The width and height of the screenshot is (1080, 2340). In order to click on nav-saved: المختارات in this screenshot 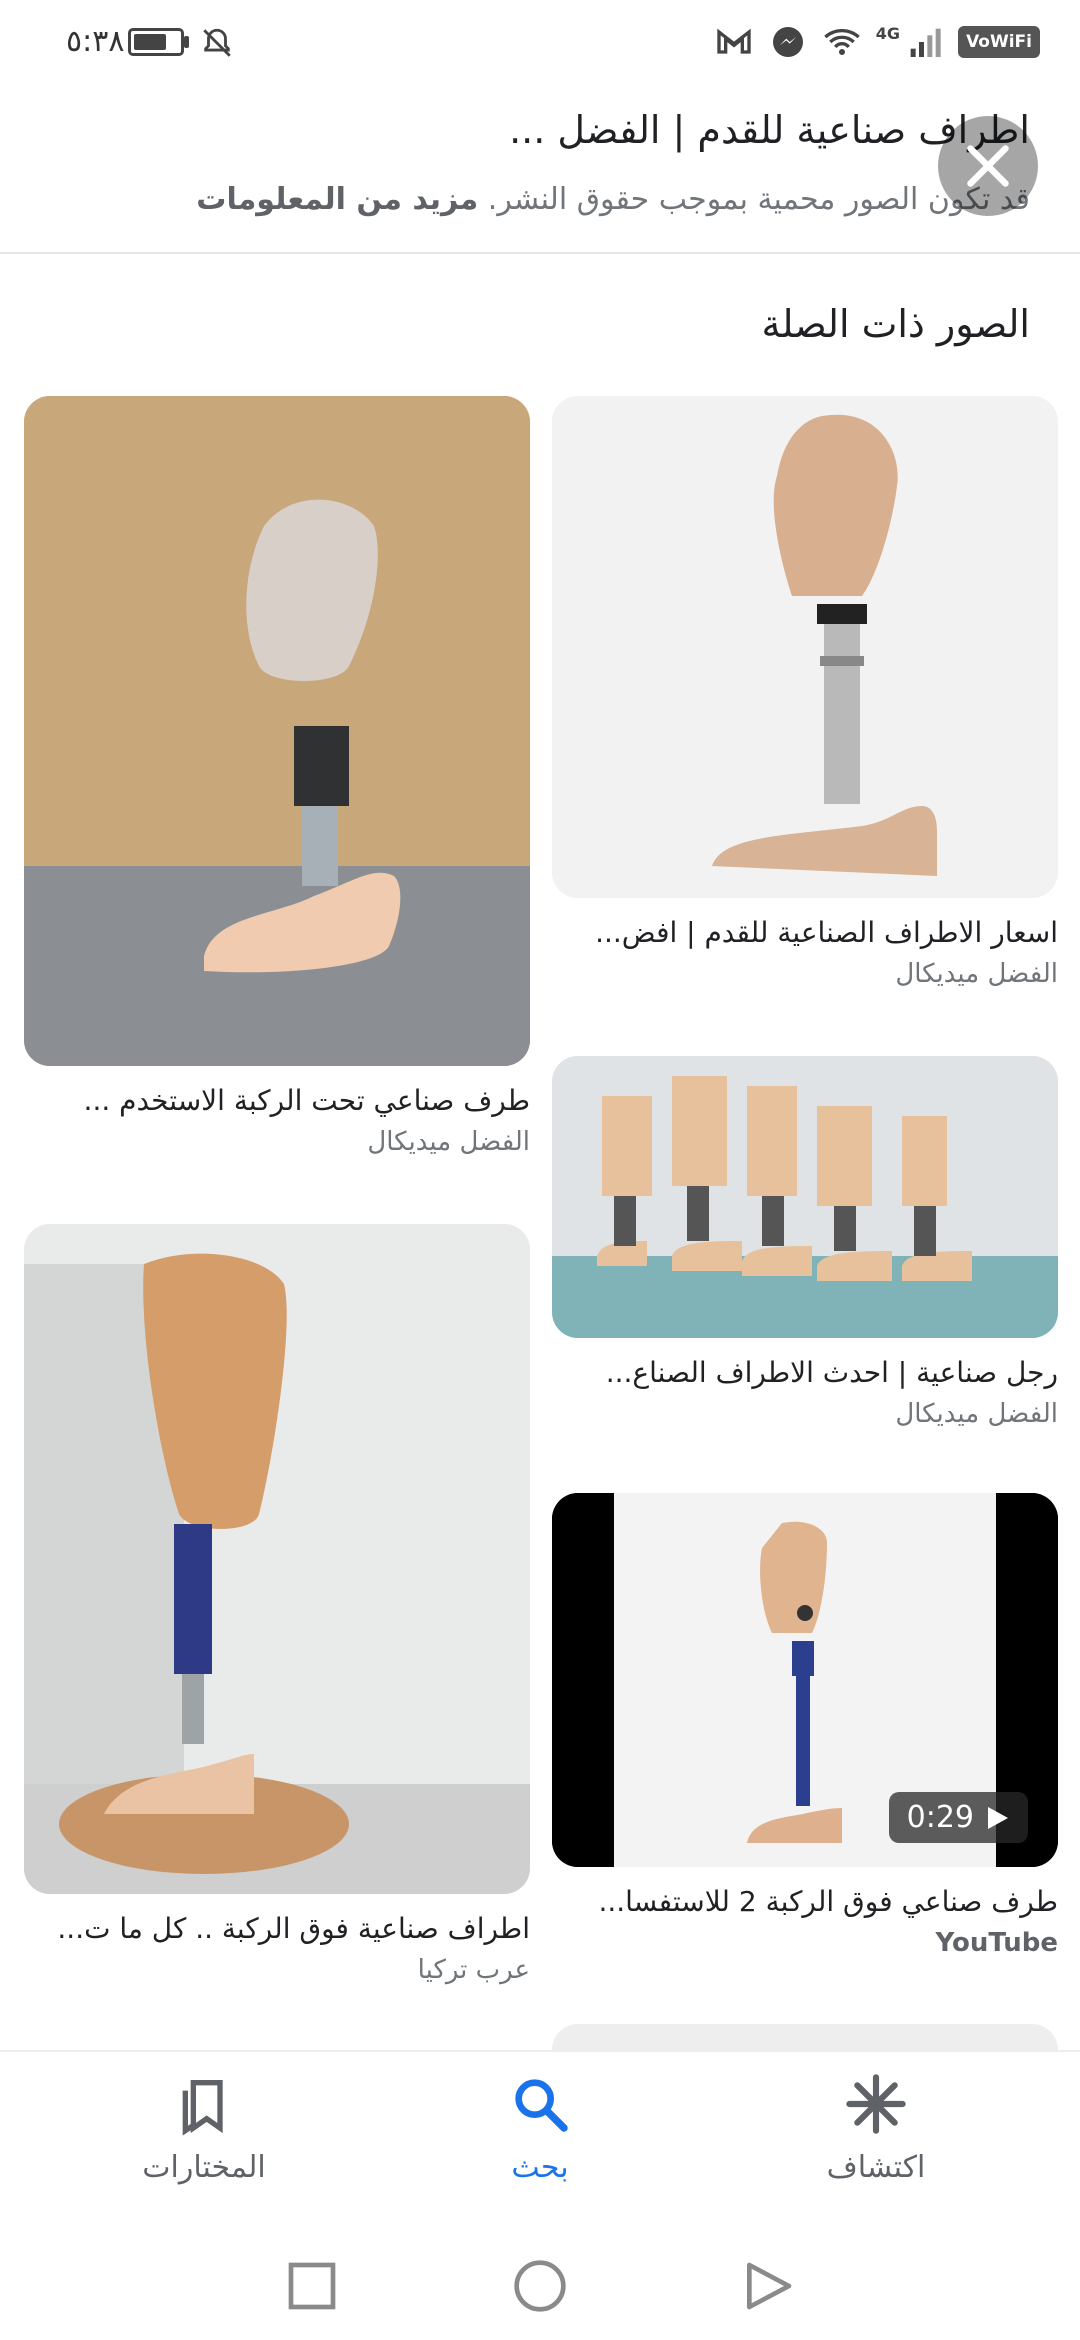, I will do `click(204, 2128)`.